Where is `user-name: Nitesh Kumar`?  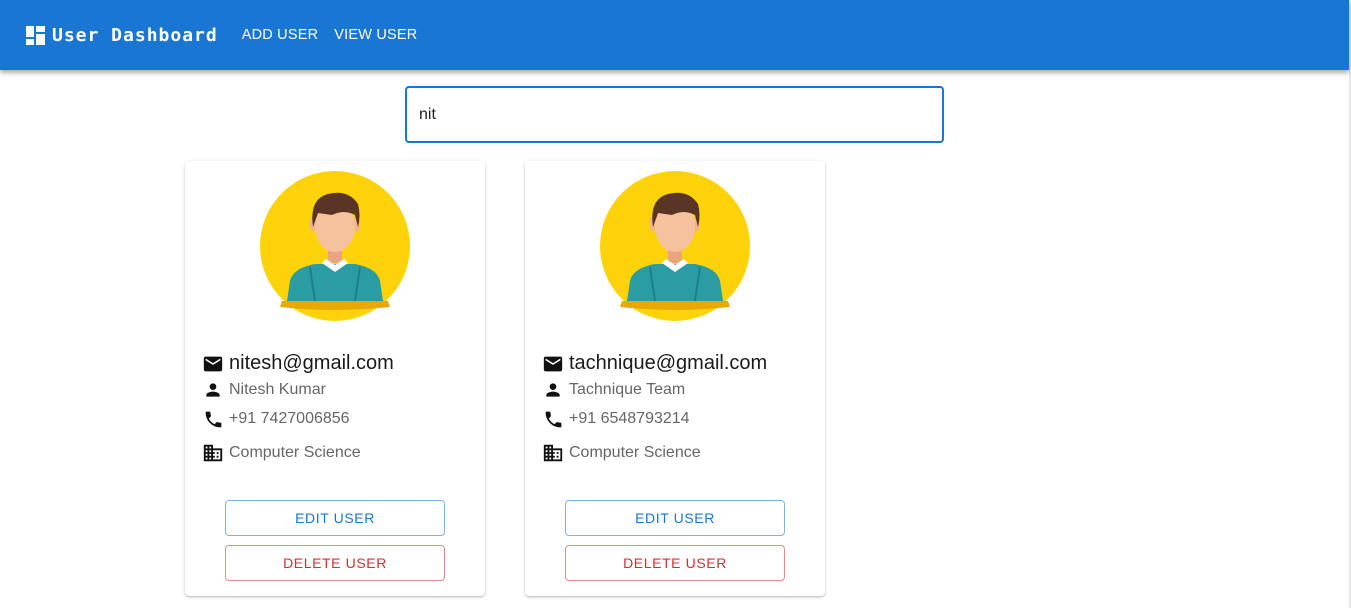
user-name: Nitesh Kumar is located at coordinates (277, 389).